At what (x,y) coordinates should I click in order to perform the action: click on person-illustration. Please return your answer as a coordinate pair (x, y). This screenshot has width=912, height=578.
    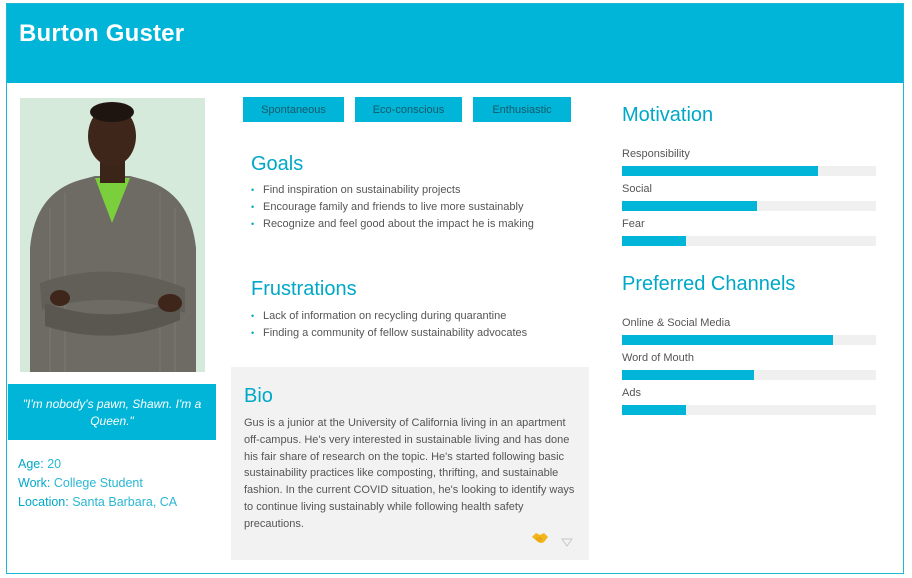
    Looking at the image, I should click on (112, 235).